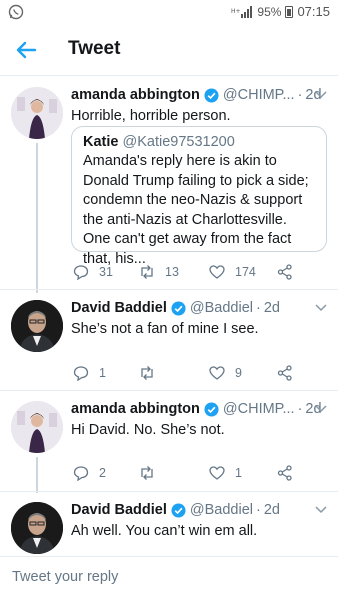 The image size is (338, 600). What do you see at coordinates (164, 531) in the screenshot?
I see `tweet-text: Ah well. You can’t win em all.` at bounding box center [164, 531].